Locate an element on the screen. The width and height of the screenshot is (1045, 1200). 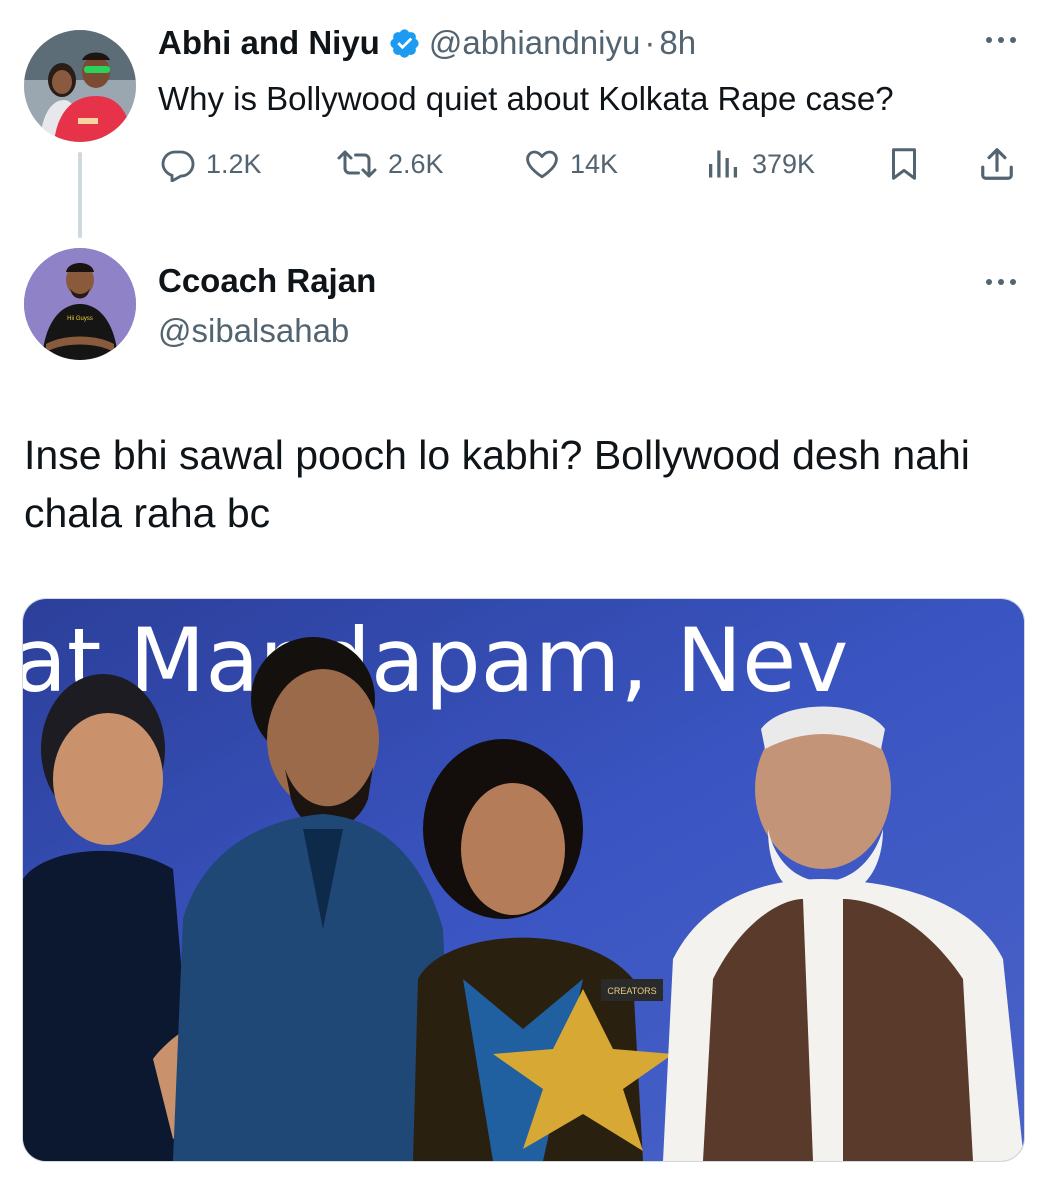
views-chart-icon is located at coordinates (723, 164).